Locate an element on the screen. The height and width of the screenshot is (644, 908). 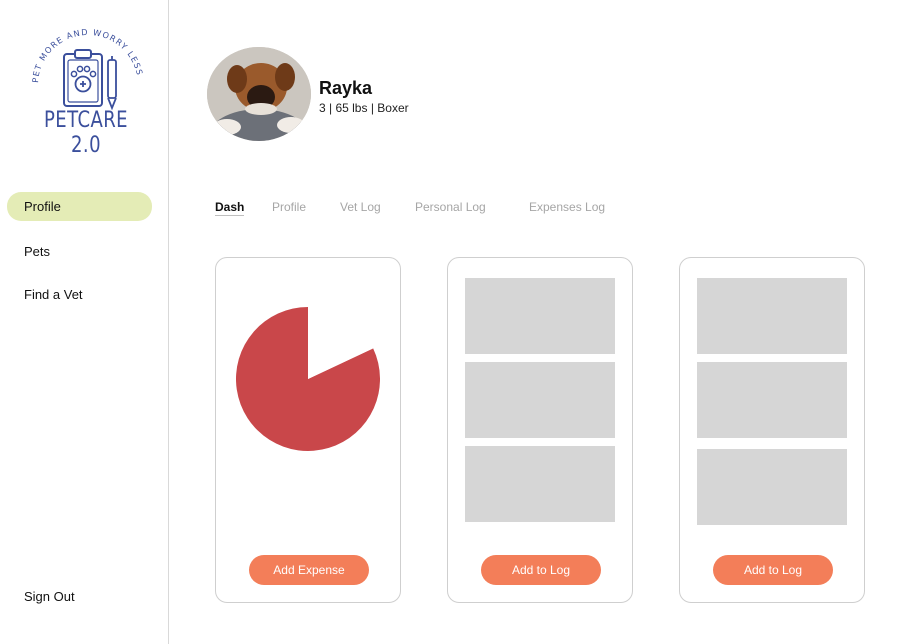
tab-personal-log: Personal Log is located at coordinates (450, 207).